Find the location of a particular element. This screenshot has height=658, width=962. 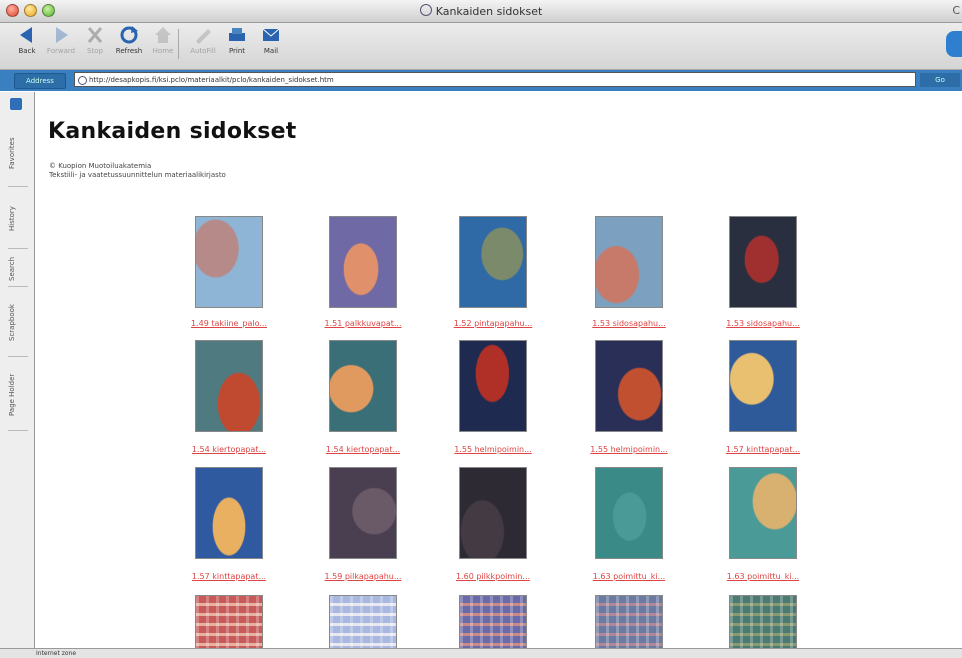

sidebar-tab-history: History is located at coordinates (18, 219).